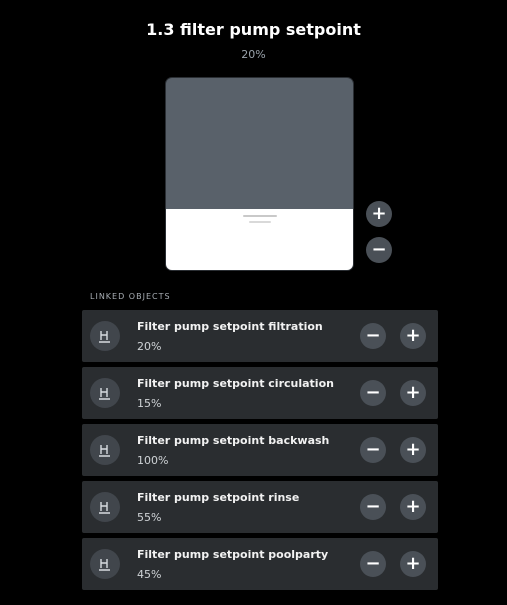  Describe the element at coordinates (253, 54) in the screenshot. I see `current-value: 20%` at that location.